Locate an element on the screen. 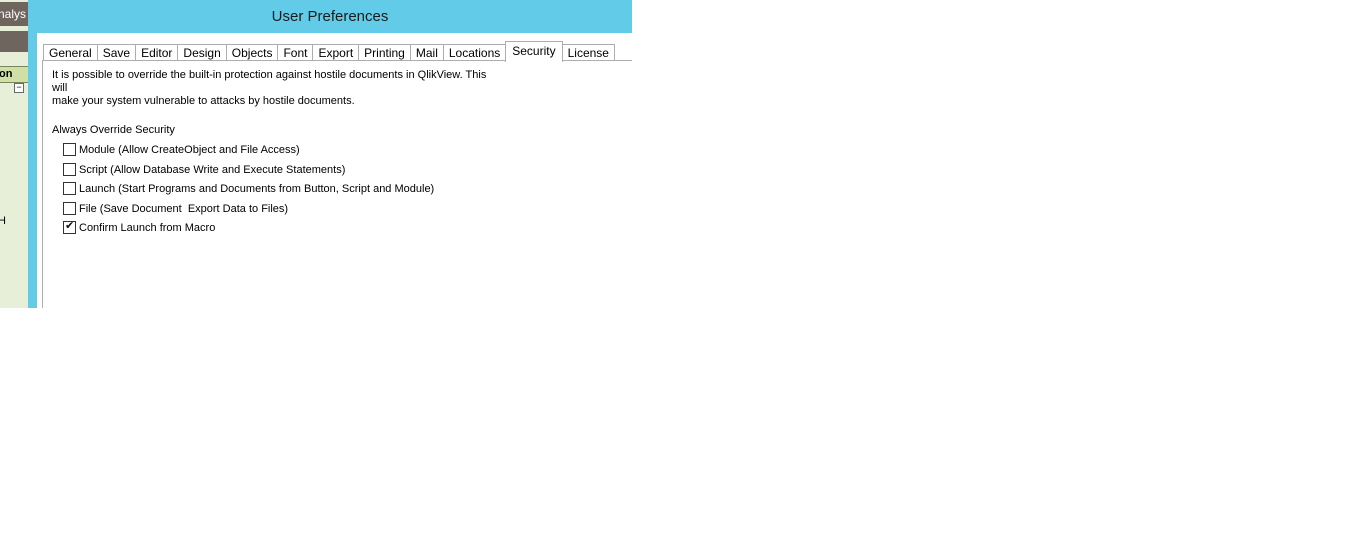  tab-security: Security is located at coordinates (534, 51).